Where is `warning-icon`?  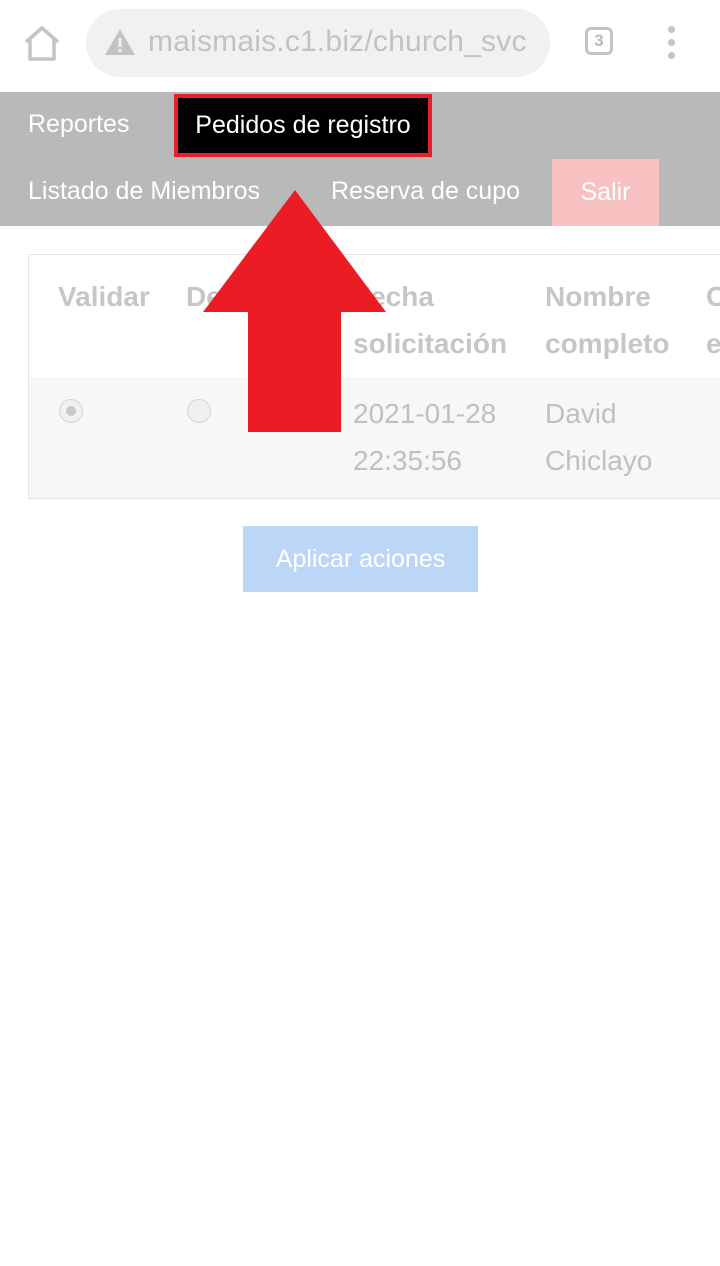 warning-icon is located at coordinates (120, 42).